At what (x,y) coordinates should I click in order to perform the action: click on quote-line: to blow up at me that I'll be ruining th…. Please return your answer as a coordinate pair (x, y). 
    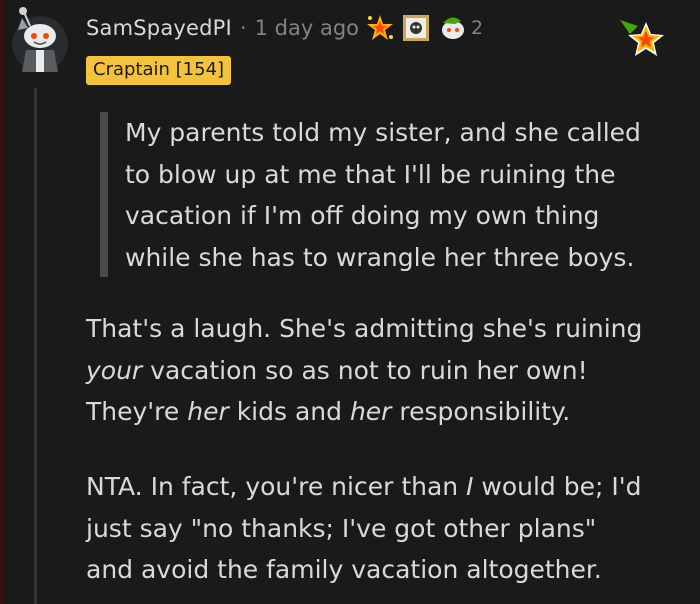
    Looking at the image, I should click on (370, 174).